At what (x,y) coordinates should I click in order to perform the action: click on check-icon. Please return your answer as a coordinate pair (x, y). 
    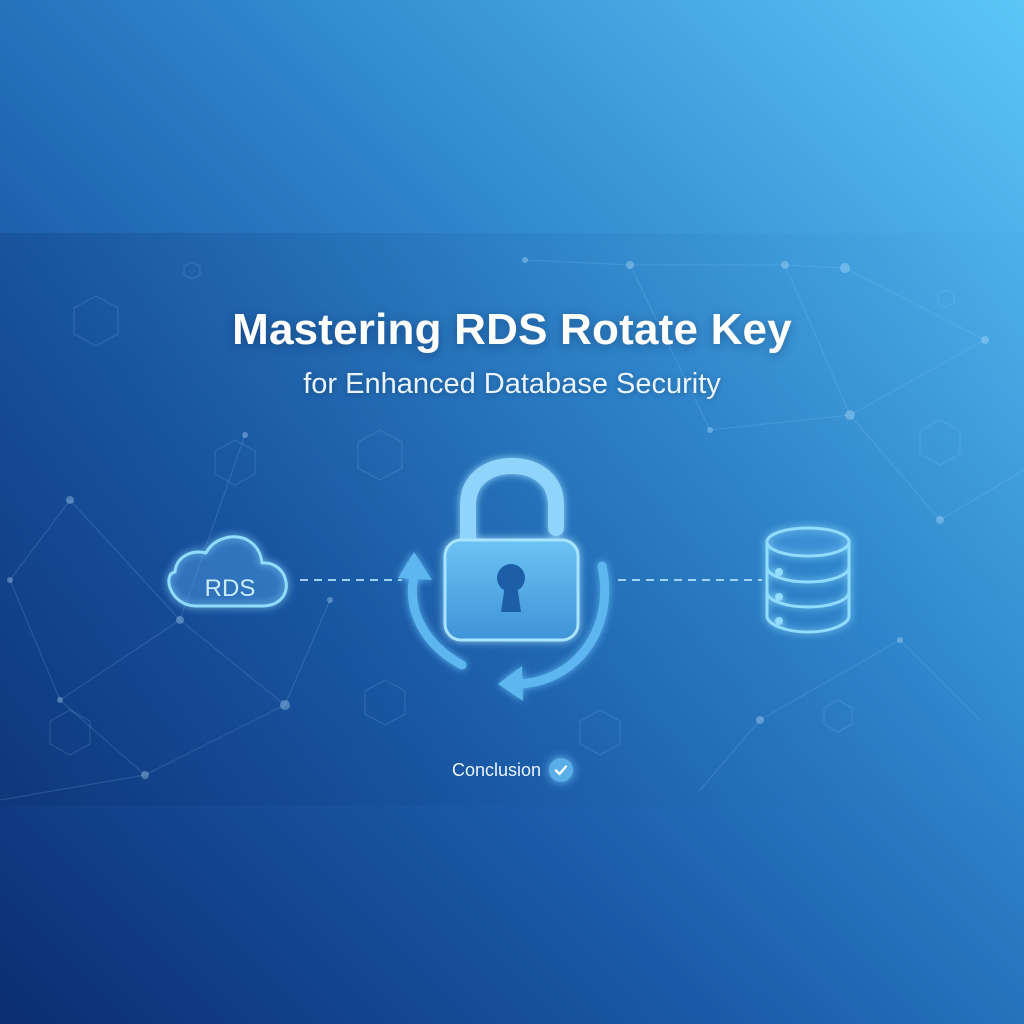
    Looking at the image, I should click on (561, 770).